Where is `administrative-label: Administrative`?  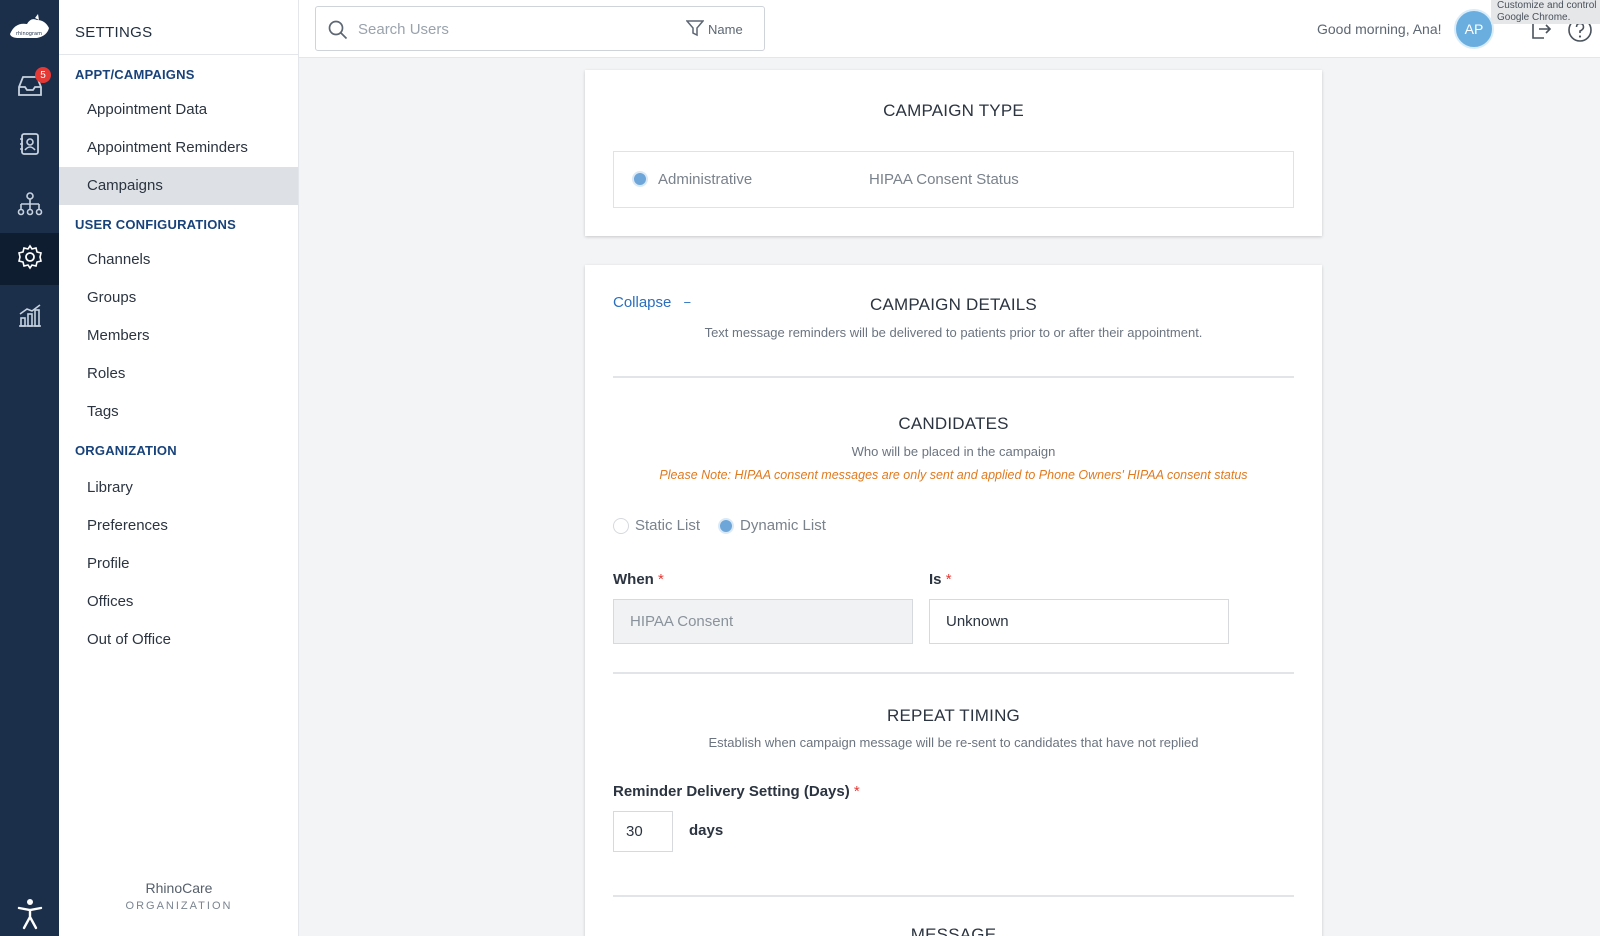
administrative-label: Administrative is located at coordinates (705, 179).